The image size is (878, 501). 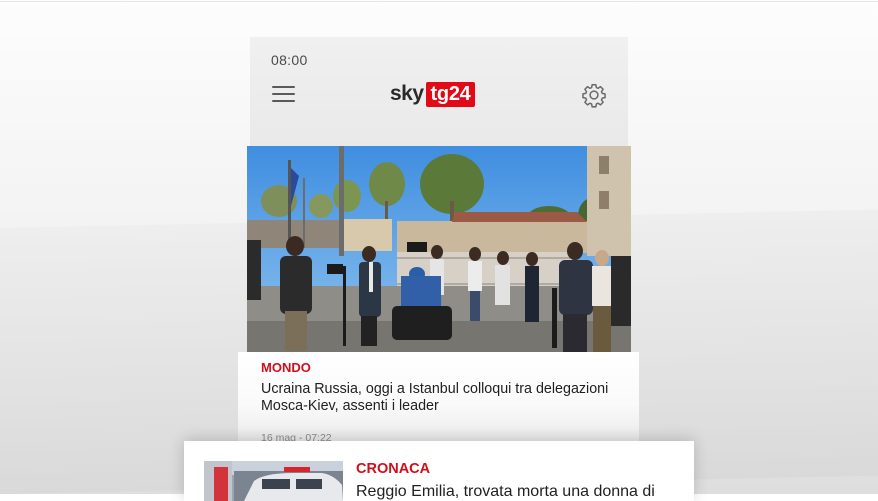 What do you see at coordinates (450, 94) in the screenshot?
I see `logo-tg24-text: tg24` at bounding box center [450, 94].